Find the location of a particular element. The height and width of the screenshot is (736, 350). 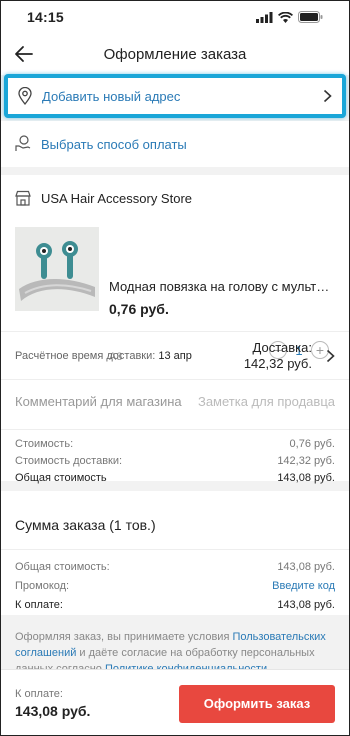

store-comment-row: Комментарий для магазина is located at coordinates (175, 401).